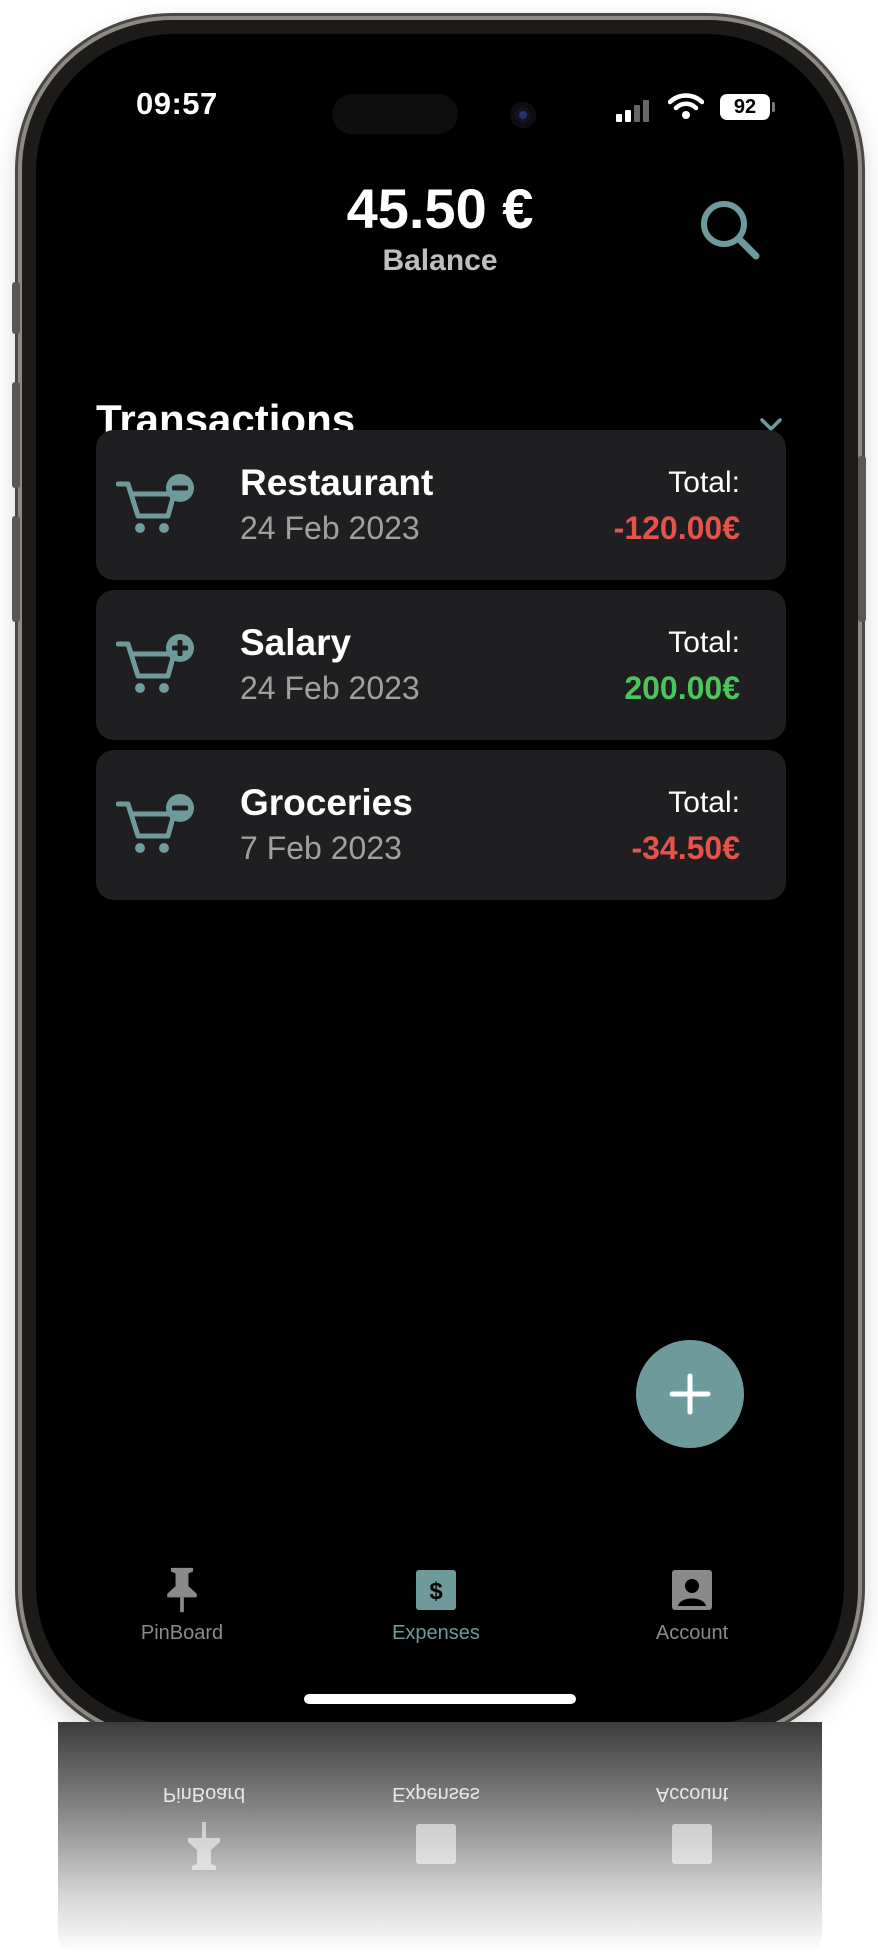 This screenshot has width=878, height=1954. What do you see at coordinates (395, 114) in the screenshot?
I see `dynamic-island` at bounding box center [395, 114].